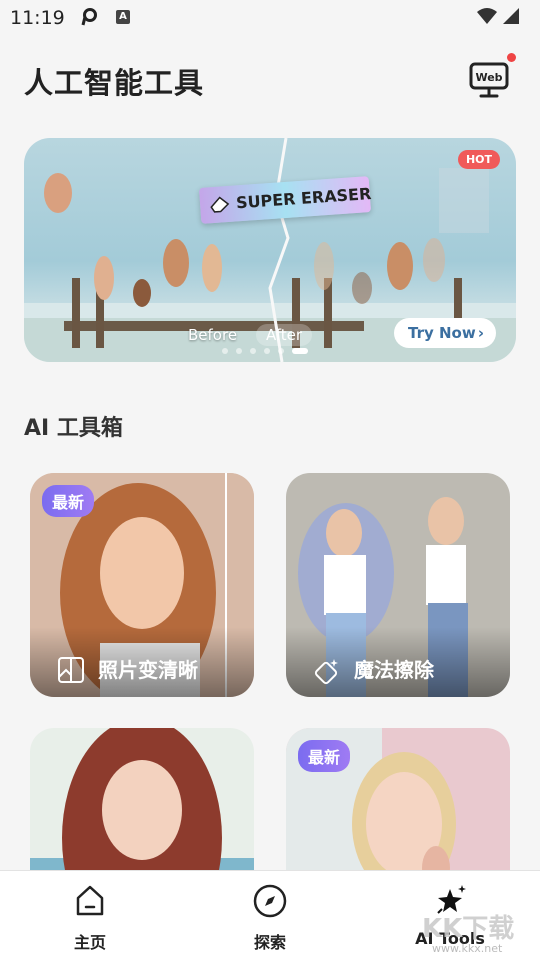 Image resolution: width=540 pixels, height=961 pixels. I want to click on notification-p-icon, so click(89, 17).